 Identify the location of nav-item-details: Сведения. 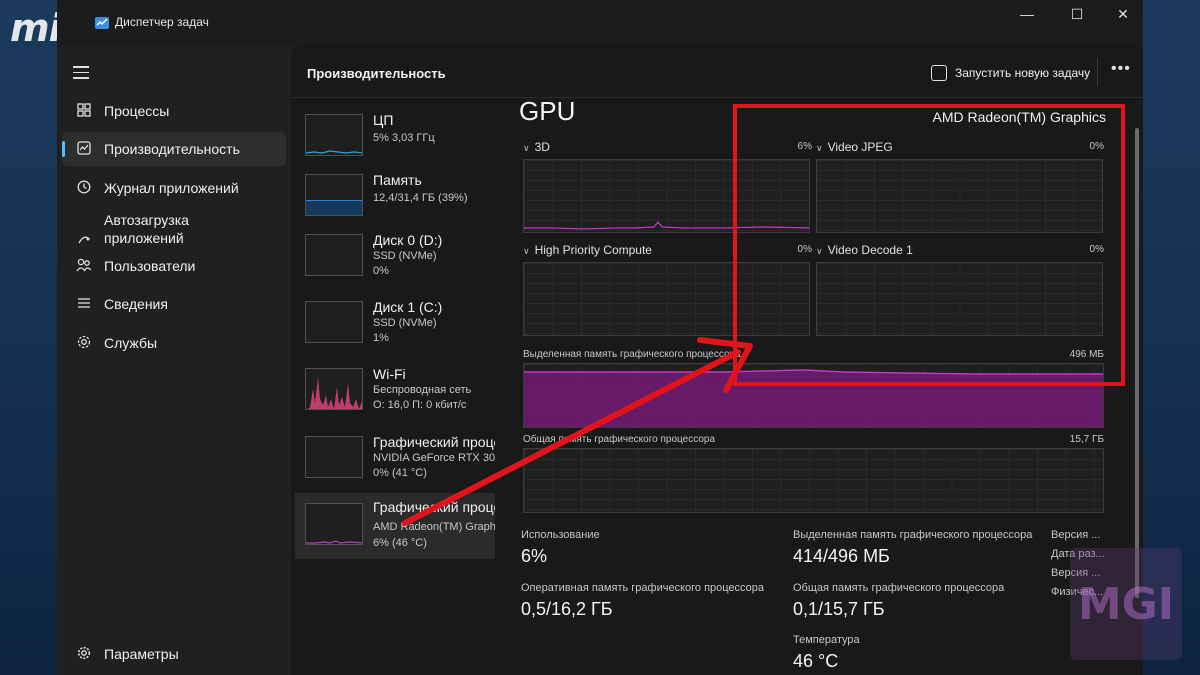
(174, 304).